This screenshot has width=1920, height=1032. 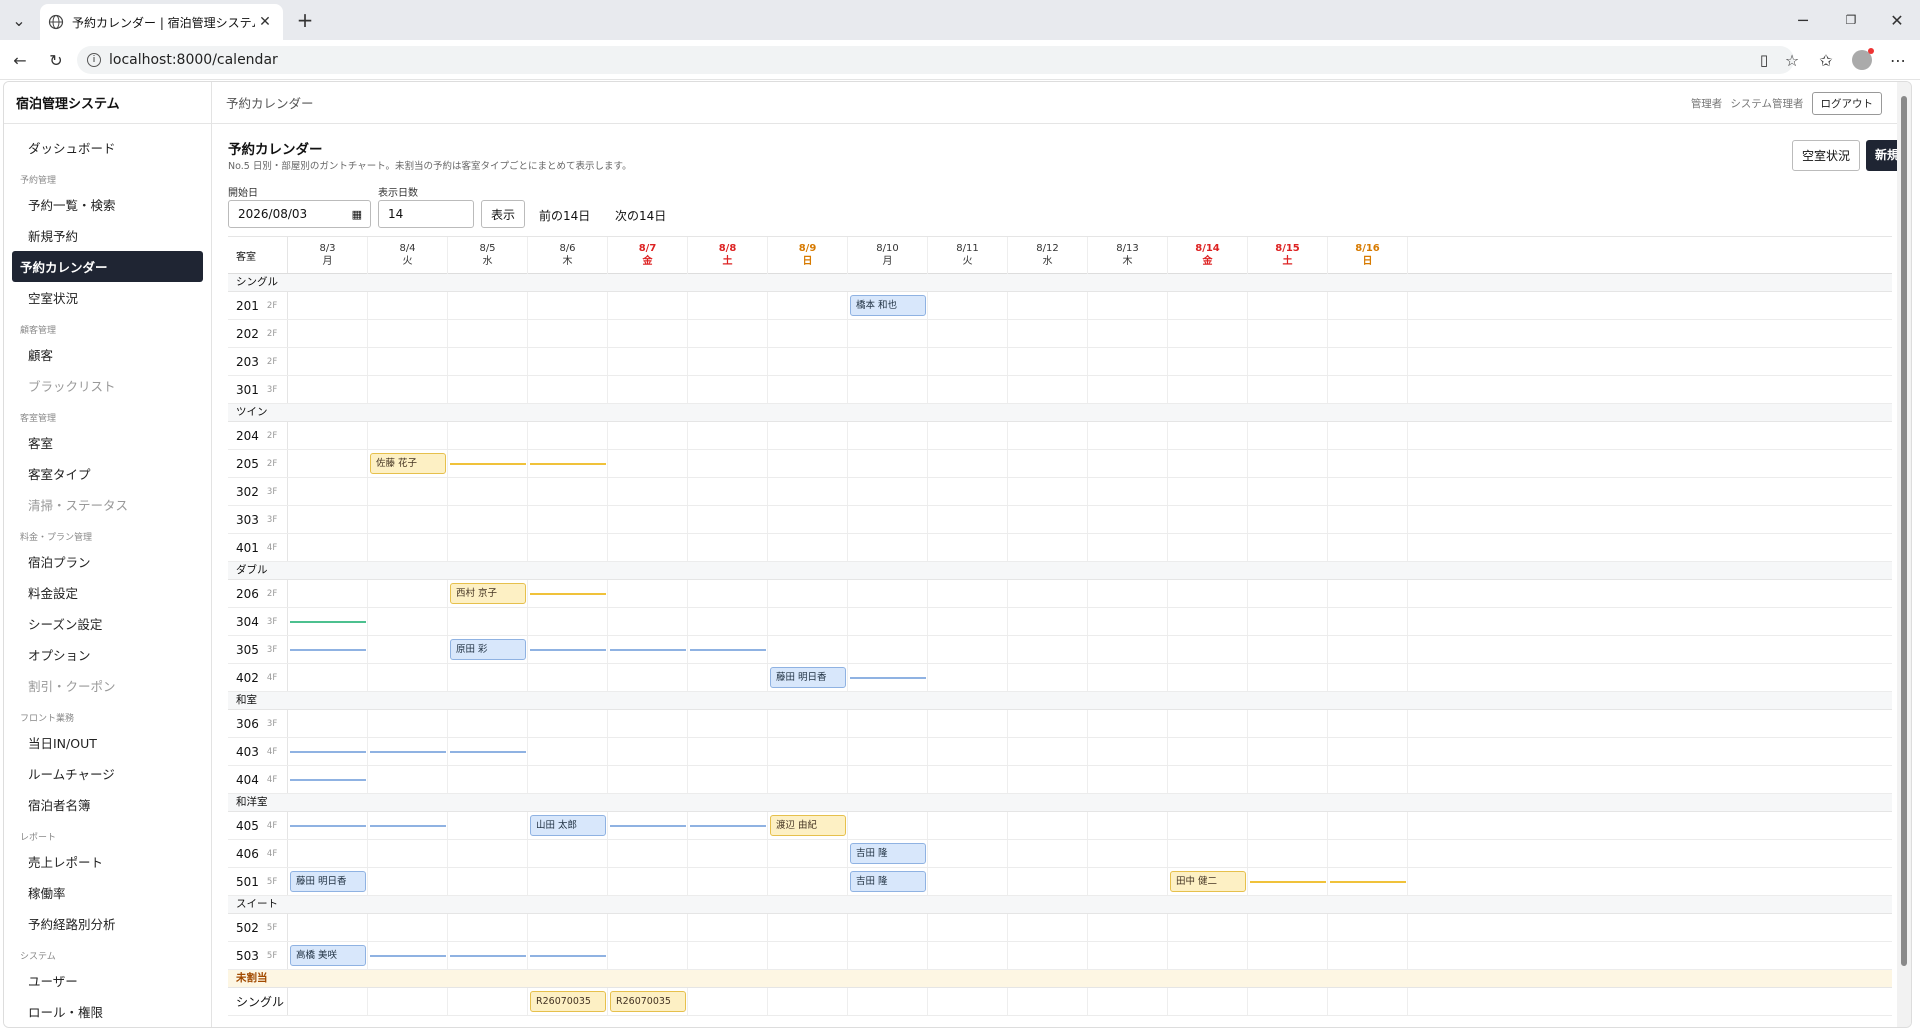 I want to click on reservation-bar: 高橋 美咲, so click(x=328, y=955).